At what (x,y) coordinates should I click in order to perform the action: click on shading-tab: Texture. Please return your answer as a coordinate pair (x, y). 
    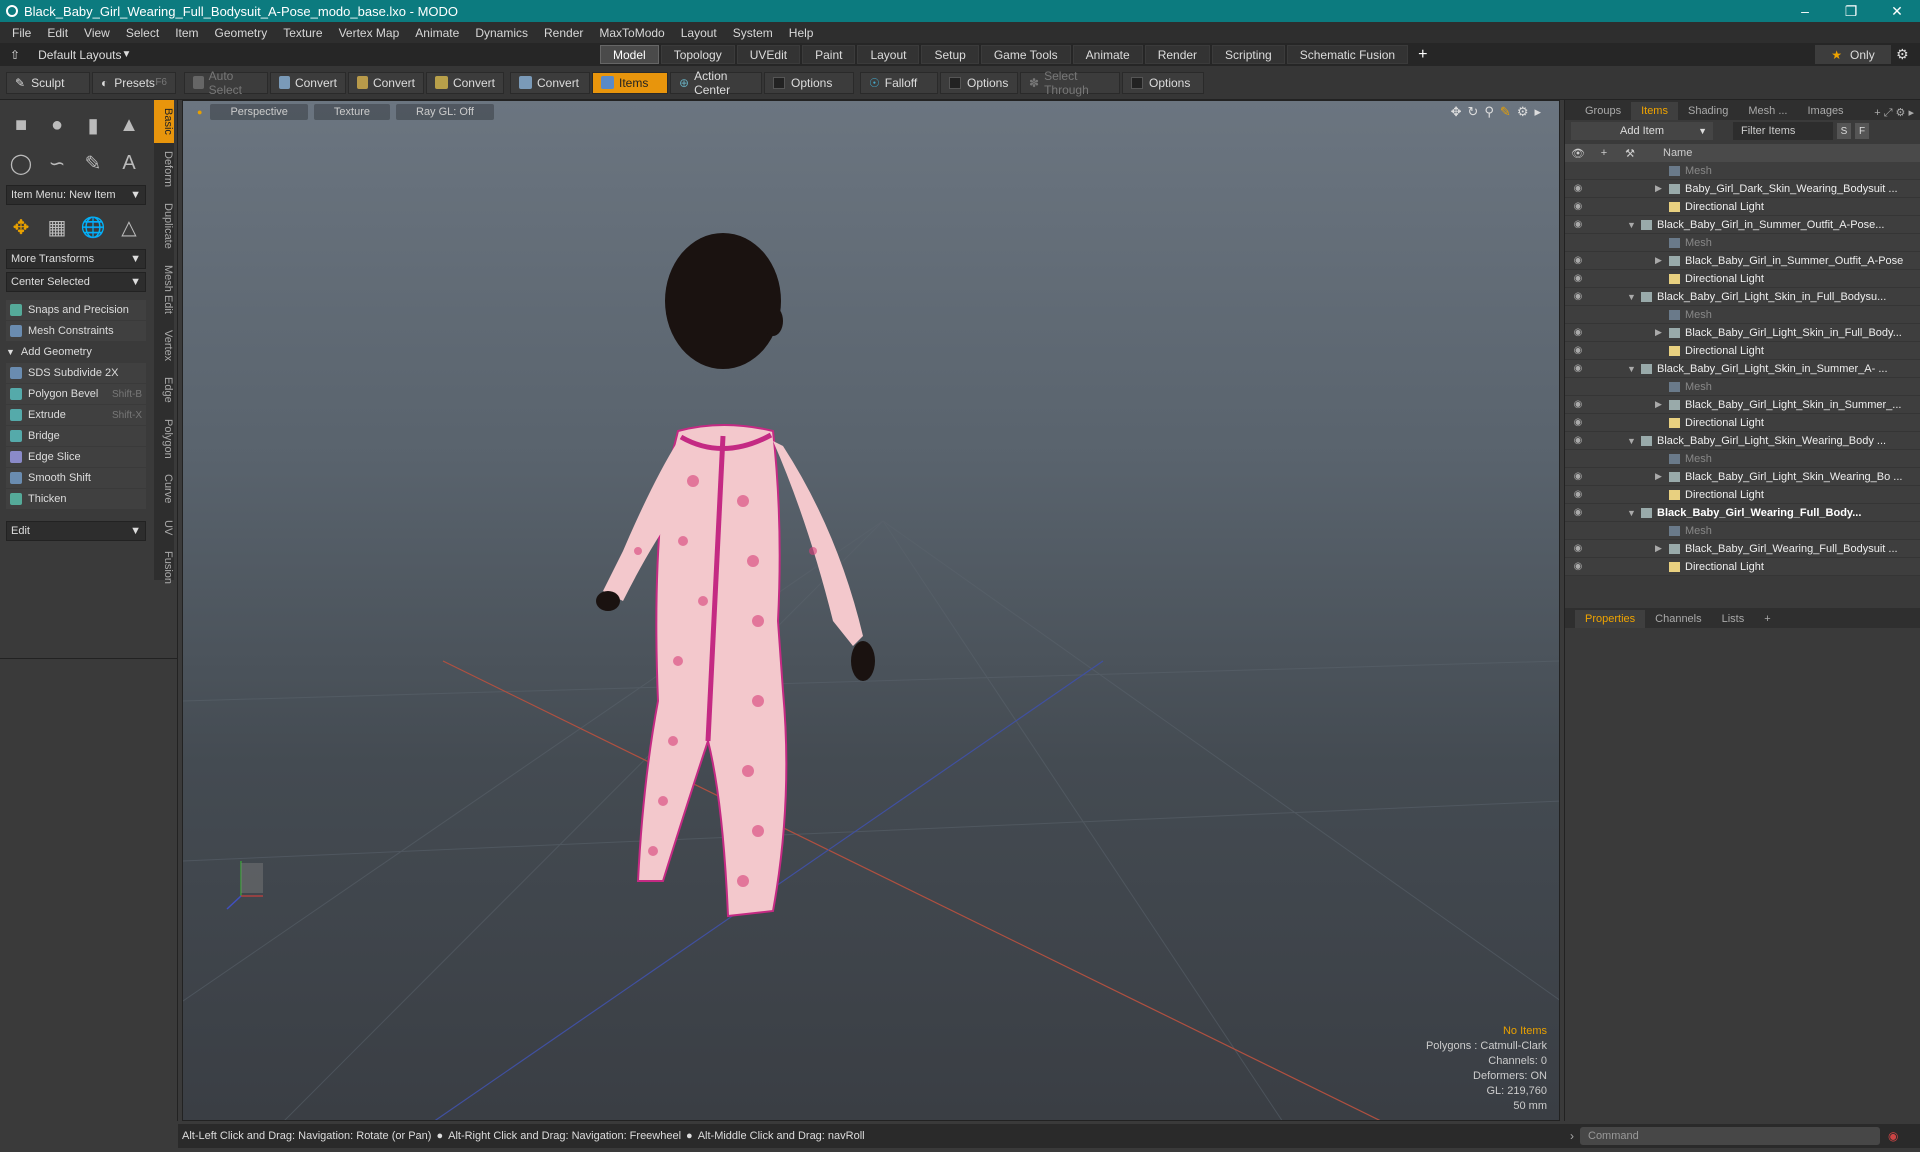
    Looking at the image, I should click on (351, 112).